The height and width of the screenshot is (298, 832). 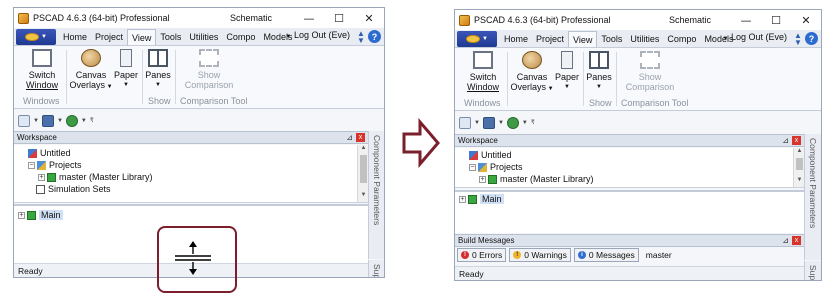 What do you see at coordinates (209, 58) in the screenshot?
I see `comparison-icon` at bounding box center [209, 58].